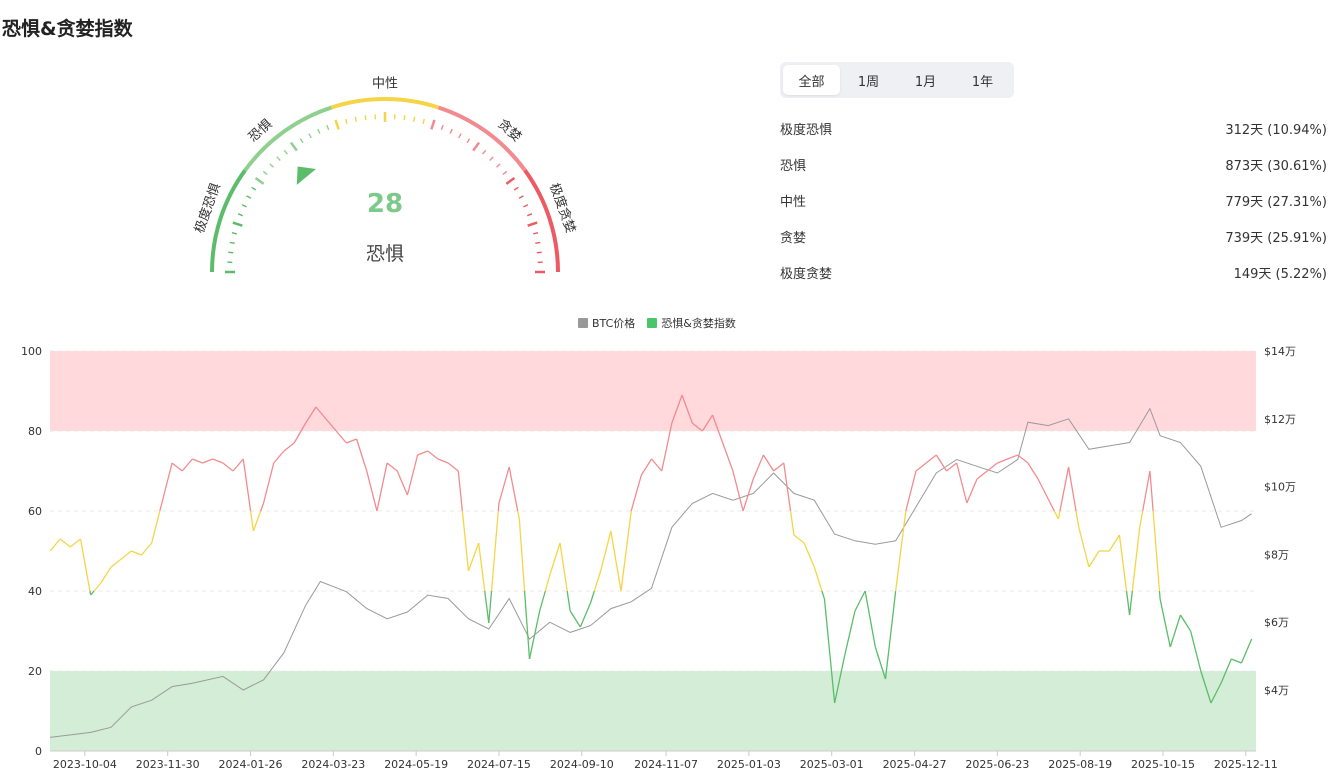  I want to click on y-left-tick-label: 100, so click(31, 351).